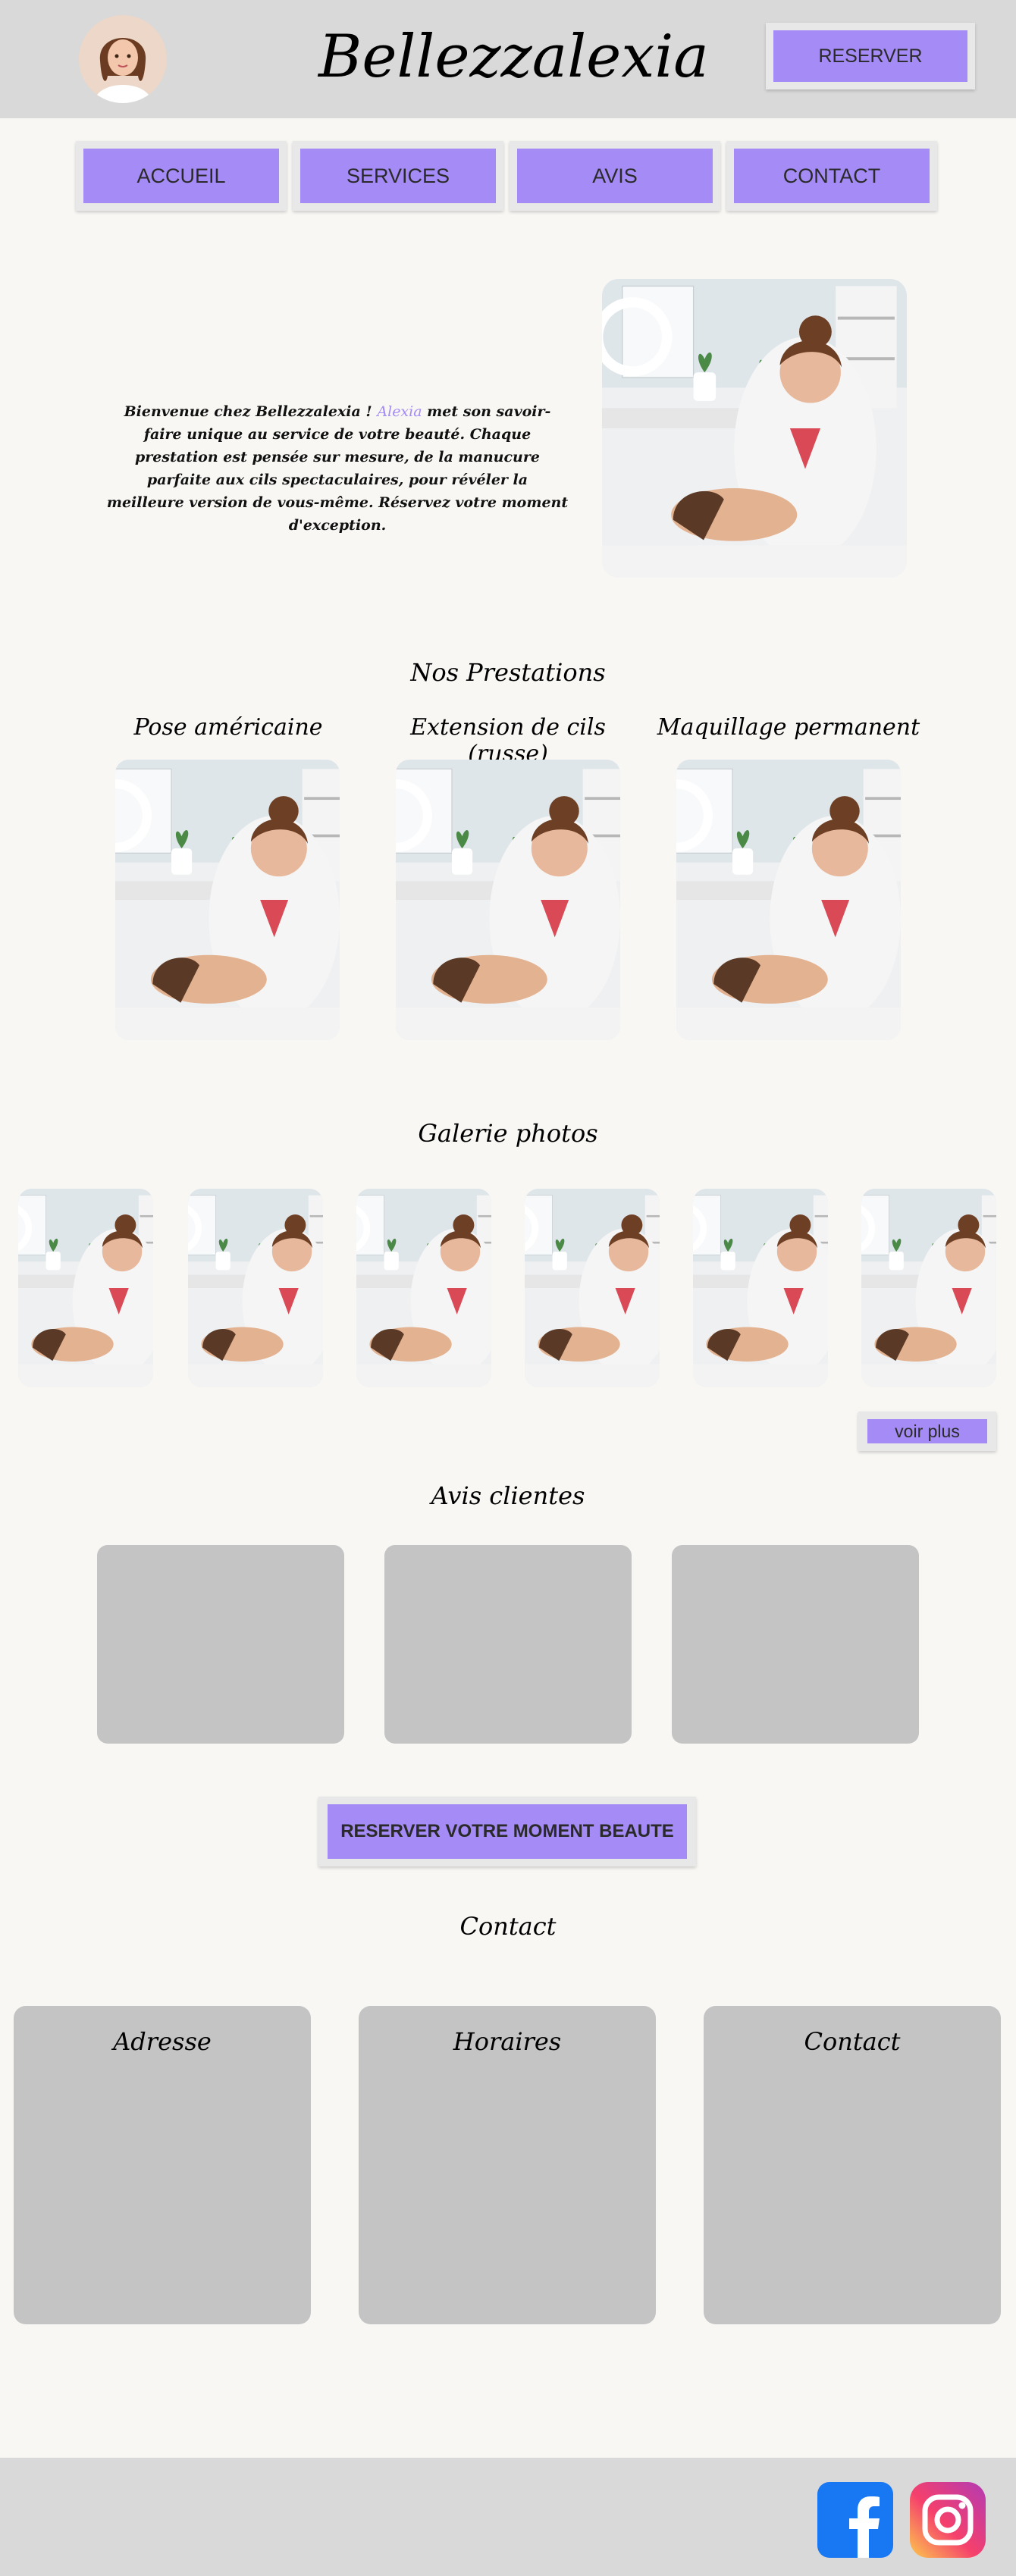 The height and width of the screenshot is (2576, 1016). Describe the element at coordinates (855, 2520) in the screenshot. I see `facebook-icon` at that location.